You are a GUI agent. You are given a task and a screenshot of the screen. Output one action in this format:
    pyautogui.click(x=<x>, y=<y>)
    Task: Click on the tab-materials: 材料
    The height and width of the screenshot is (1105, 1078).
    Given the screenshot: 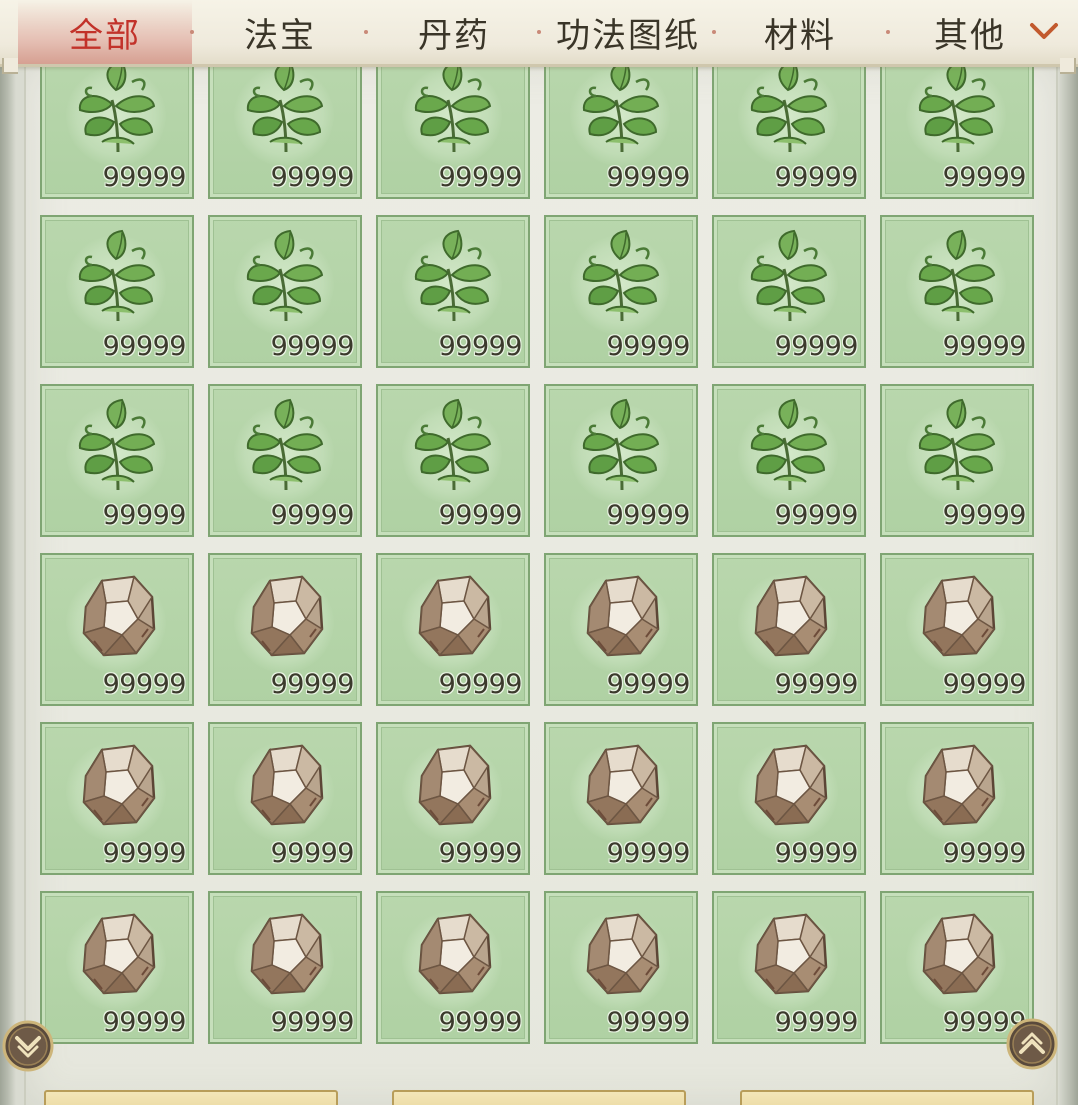 What is the action you would take?
    pyautogui.click(x=800, y=32)
    